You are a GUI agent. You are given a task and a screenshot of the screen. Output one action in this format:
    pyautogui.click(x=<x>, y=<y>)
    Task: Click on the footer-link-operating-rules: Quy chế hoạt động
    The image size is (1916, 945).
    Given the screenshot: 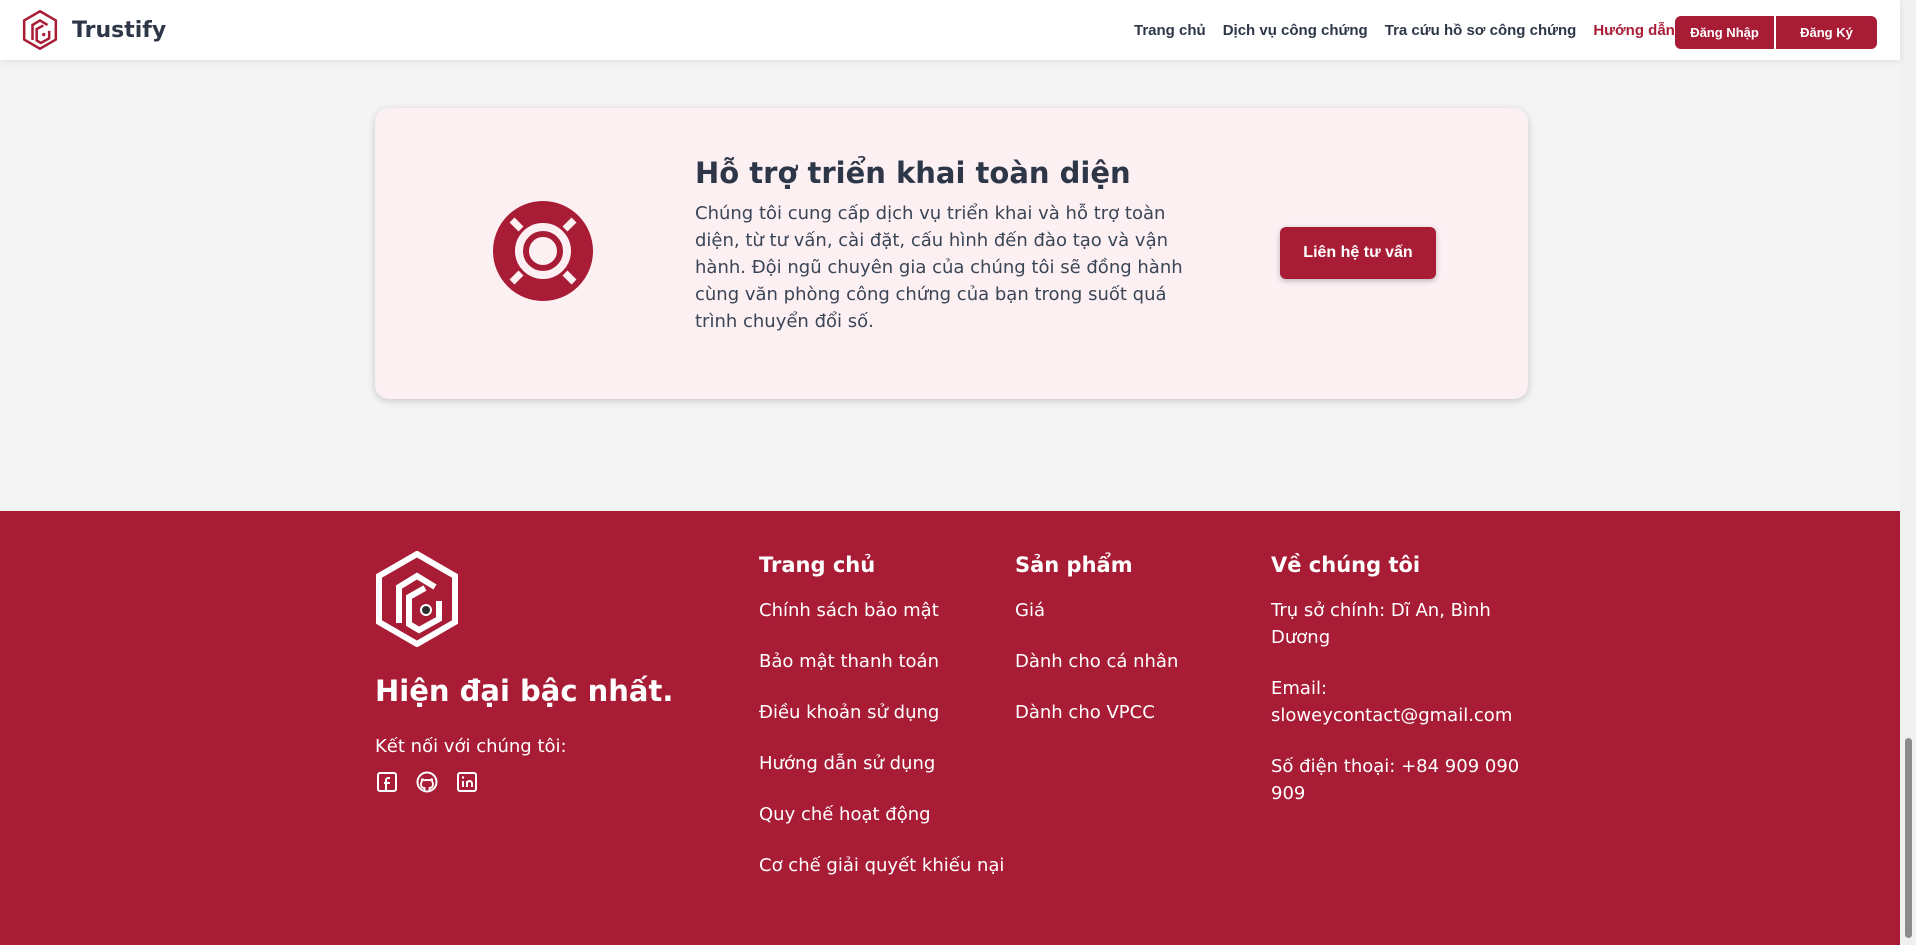 What is the action you would take?
    pyautogui.click(x=881, y=814)
    